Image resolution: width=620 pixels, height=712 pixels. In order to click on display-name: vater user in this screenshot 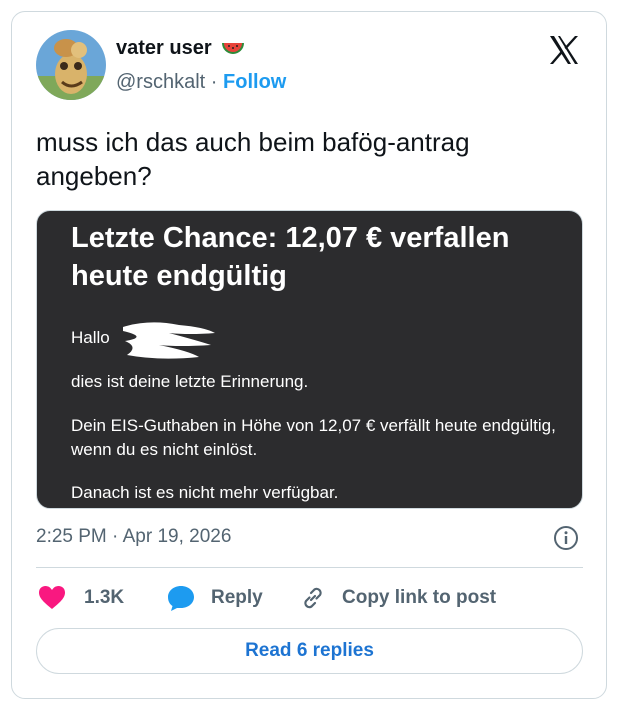, I will do `click(164, 48)`.